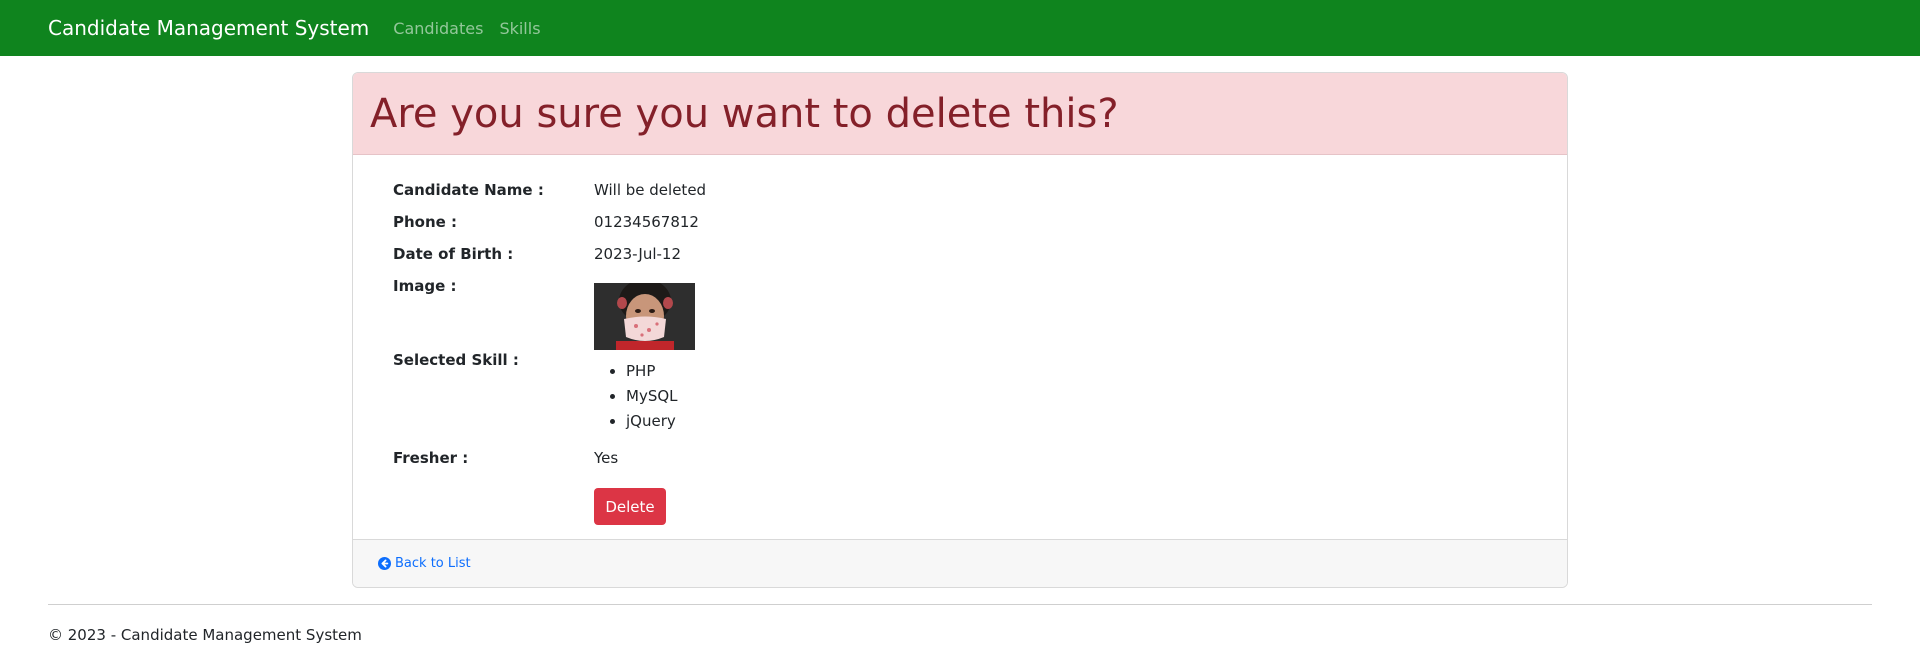  Describe the element at coordinates (960, 604) in the screenshot. I see `footer-divider` at that location.